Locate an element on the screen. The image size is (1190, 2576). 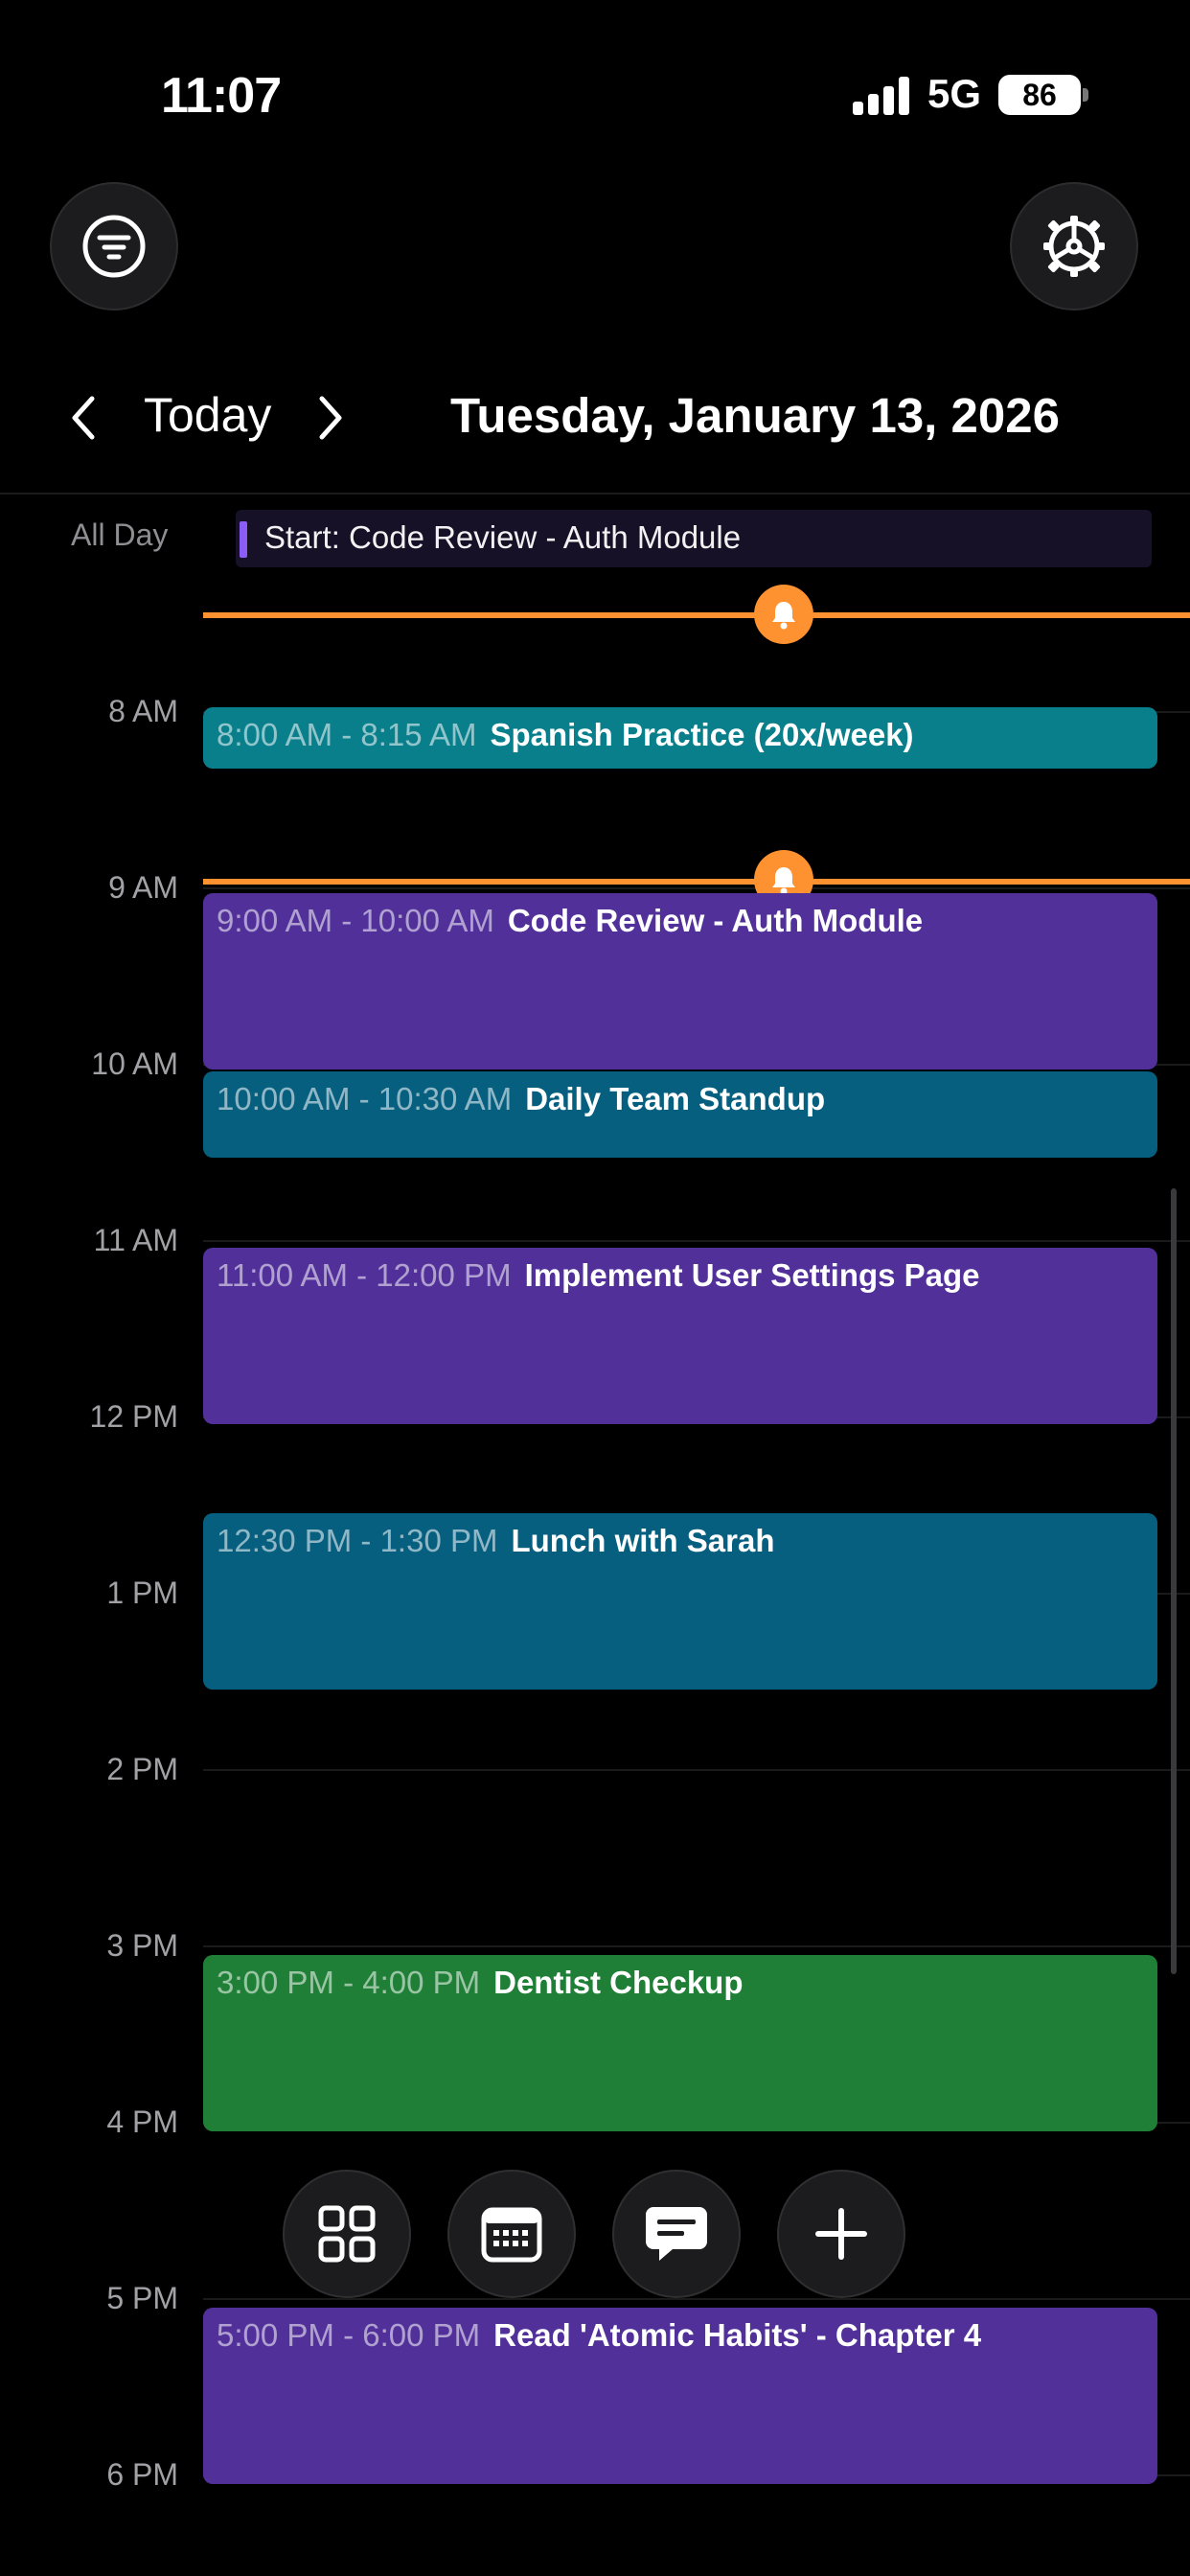
event-time: 12:30 PM - 1:30 PM is located at coordinates (358, 1540).